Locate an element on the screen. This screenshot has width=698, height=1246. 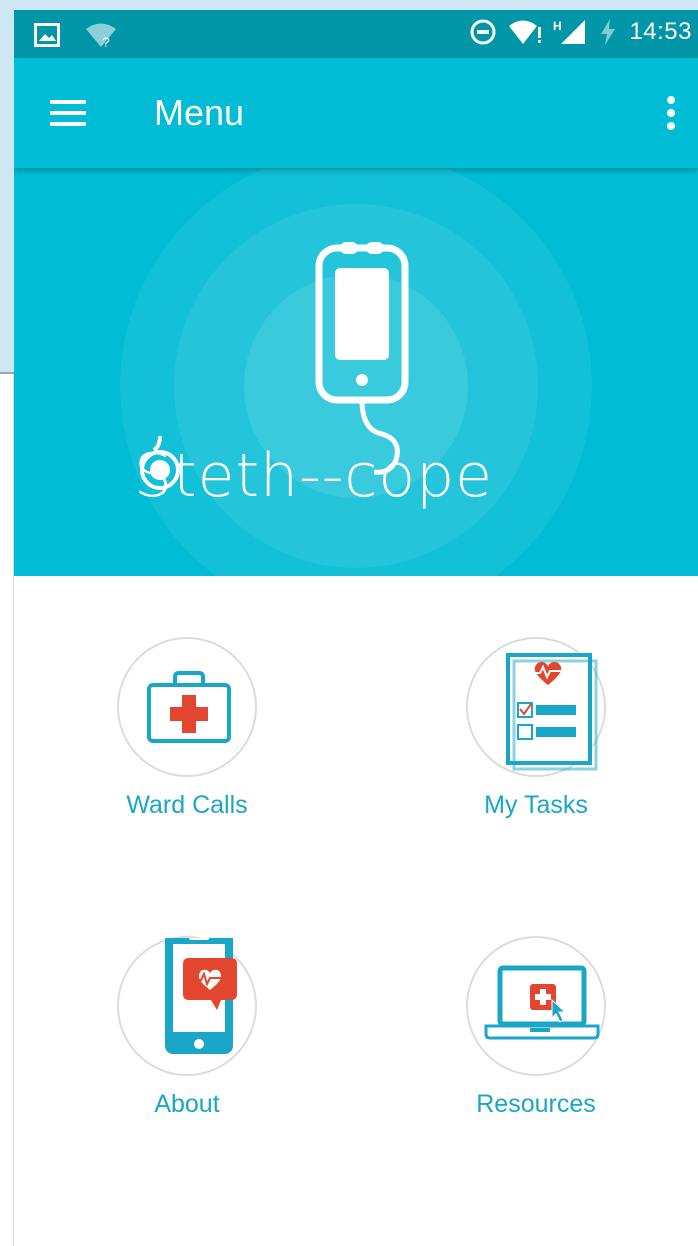
status-bar: ? H 14:53 is located at coordinates (356, 34).